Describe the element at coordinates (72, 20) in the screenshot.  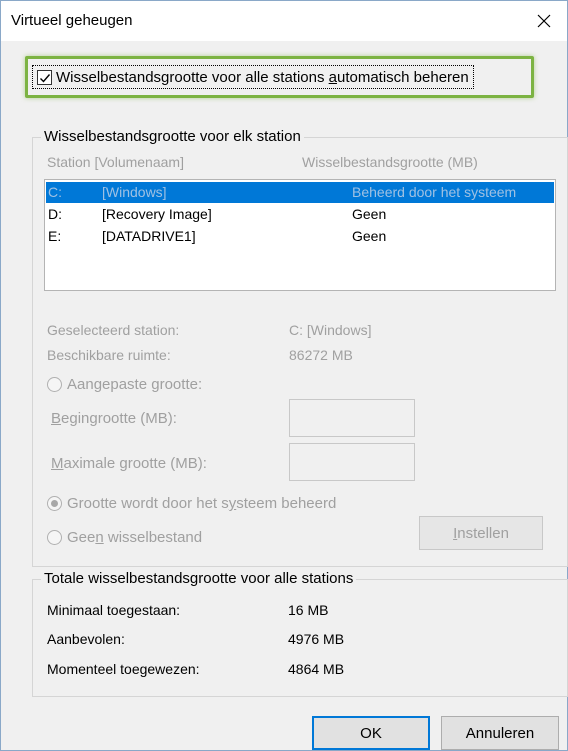
I see `window-title: Virtueel geheugen` at that location.